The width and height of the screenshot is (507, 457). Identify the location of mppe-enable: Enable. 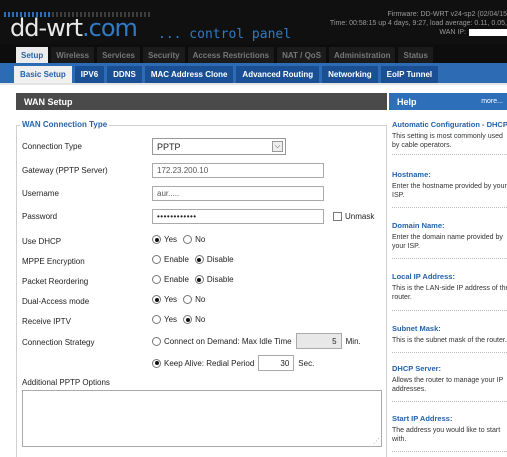
(170, 259).